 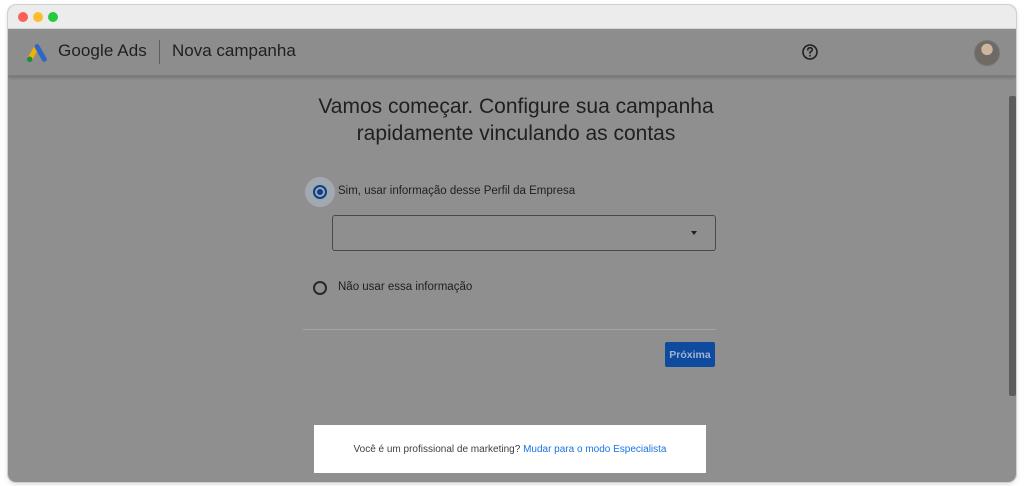 I want to click on section-divider, so click(x=509, y=329).